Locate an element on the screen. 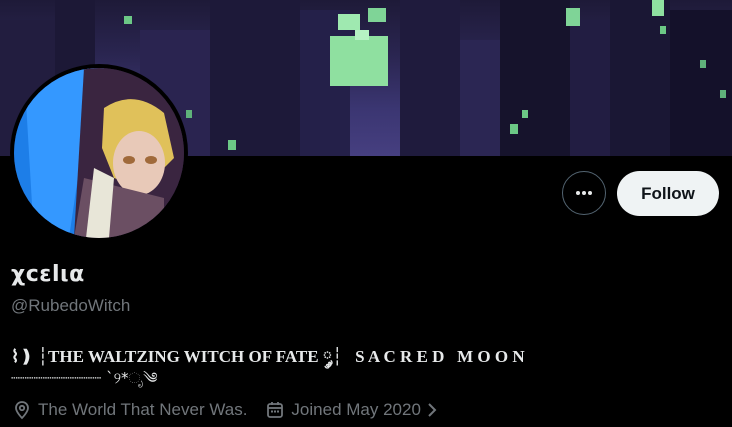  more-horizontal-icon is located at coordinates (584, 193).